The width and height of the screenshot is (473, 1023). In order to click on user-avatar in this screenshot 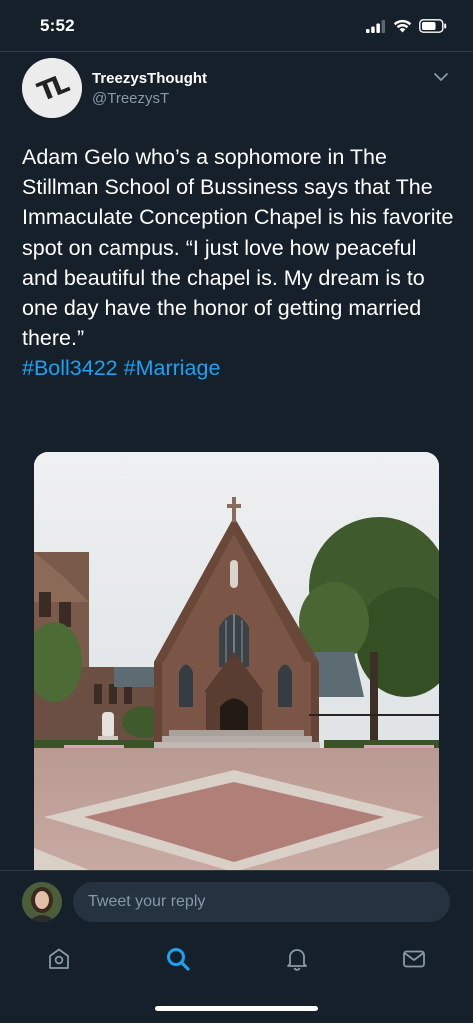, I will do `click(42, 901)`.